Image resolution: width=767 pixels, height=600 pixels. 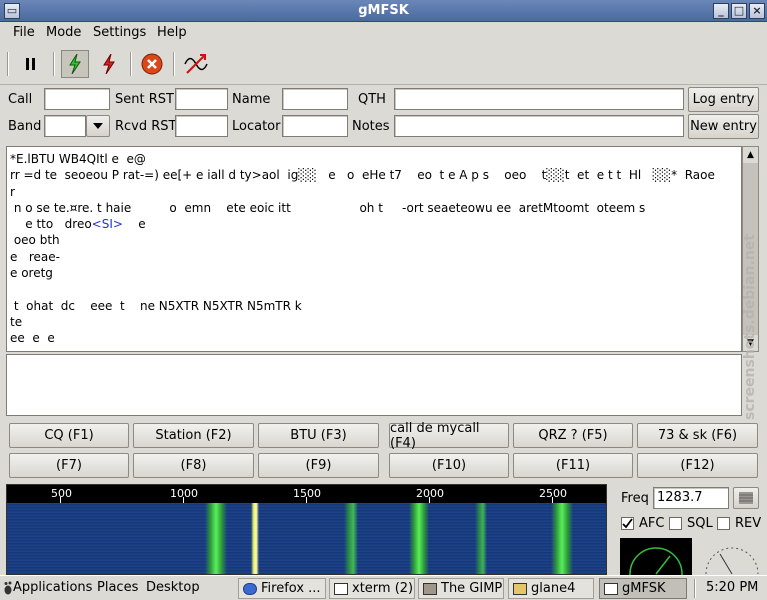 I want to click on taskbar-separator, so click(x=695, y=588).